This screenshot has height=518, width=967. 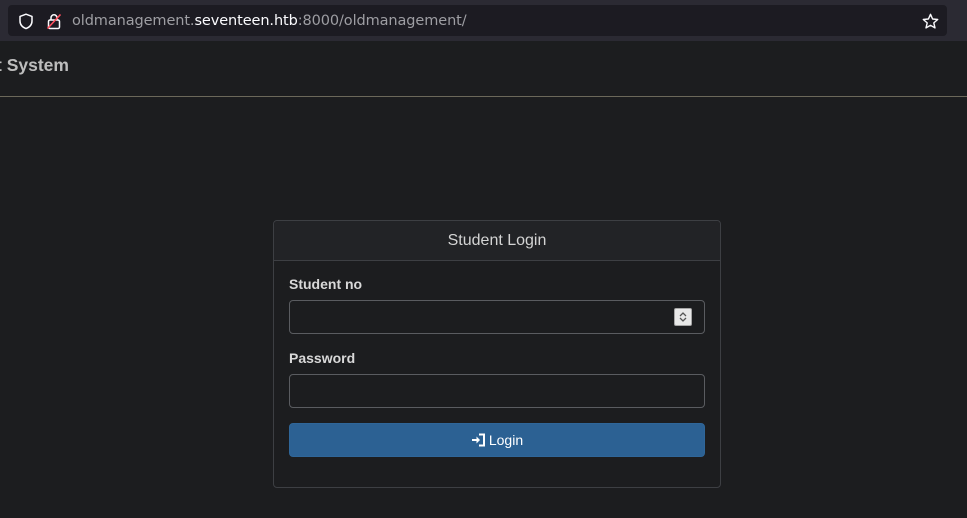 I want to click on url-subdomain: oldmanagement., so click(x=133, y=21).